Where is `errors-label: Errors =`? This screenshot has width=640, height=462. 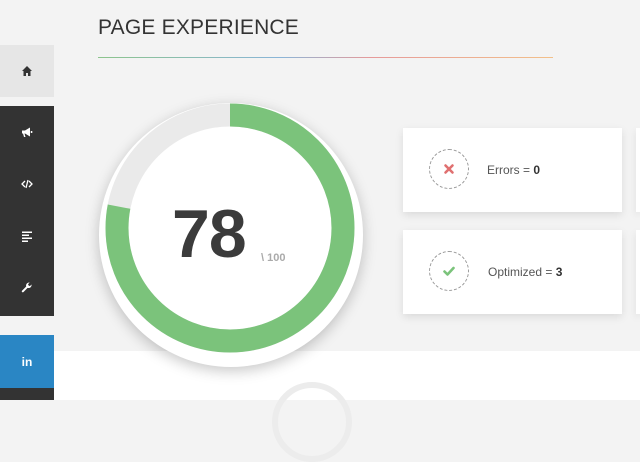 errors-label: Errors = is located at coordinates (510, 170).